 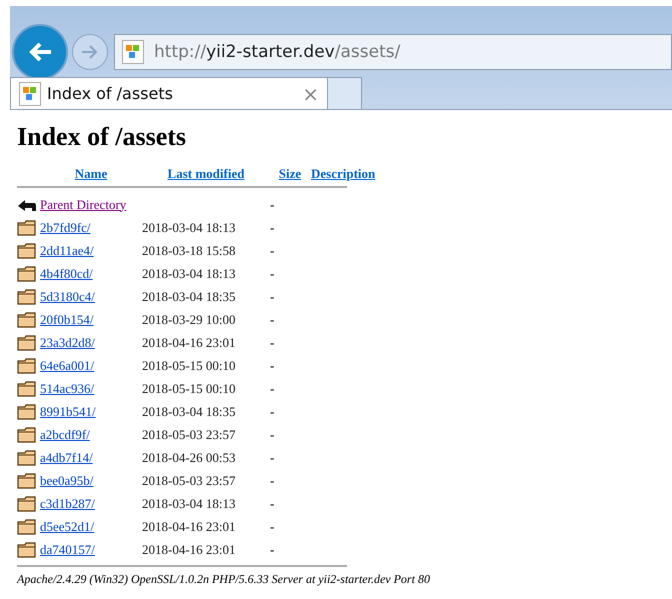 I want to click on page-heading: Index of /assets, so click(x=102, y=137).